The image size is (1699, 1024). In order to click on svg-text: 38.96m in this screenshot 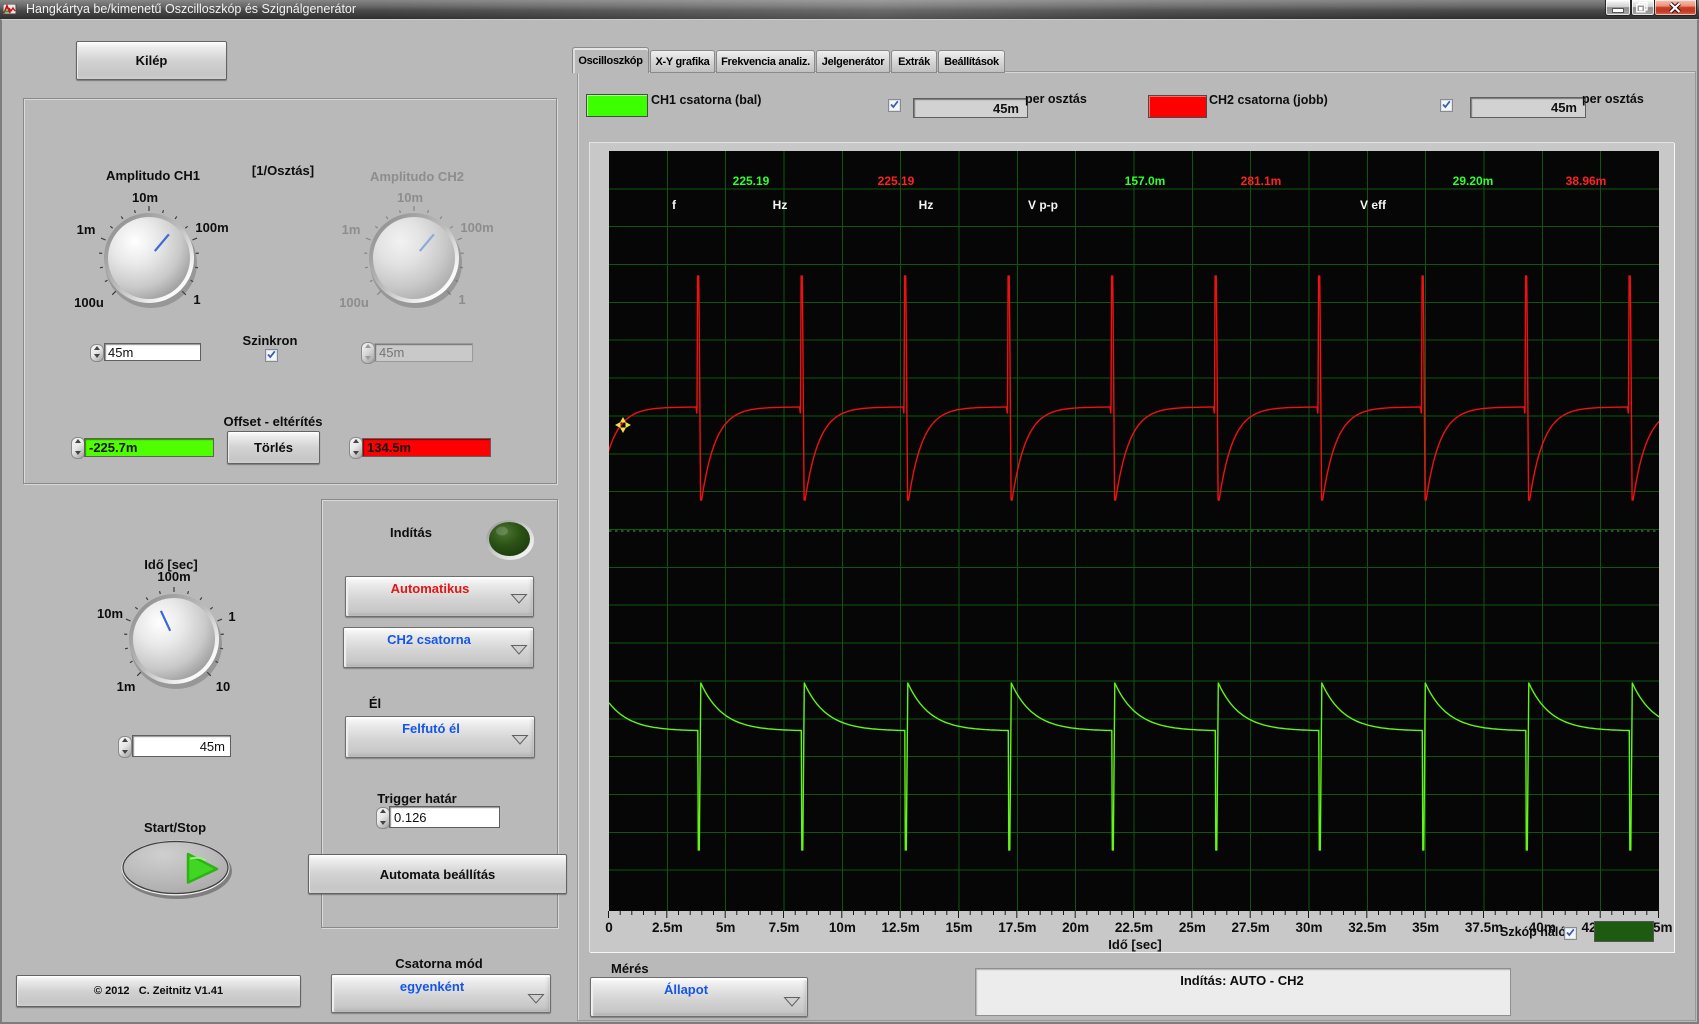, I will do `click(1586, 181)`.